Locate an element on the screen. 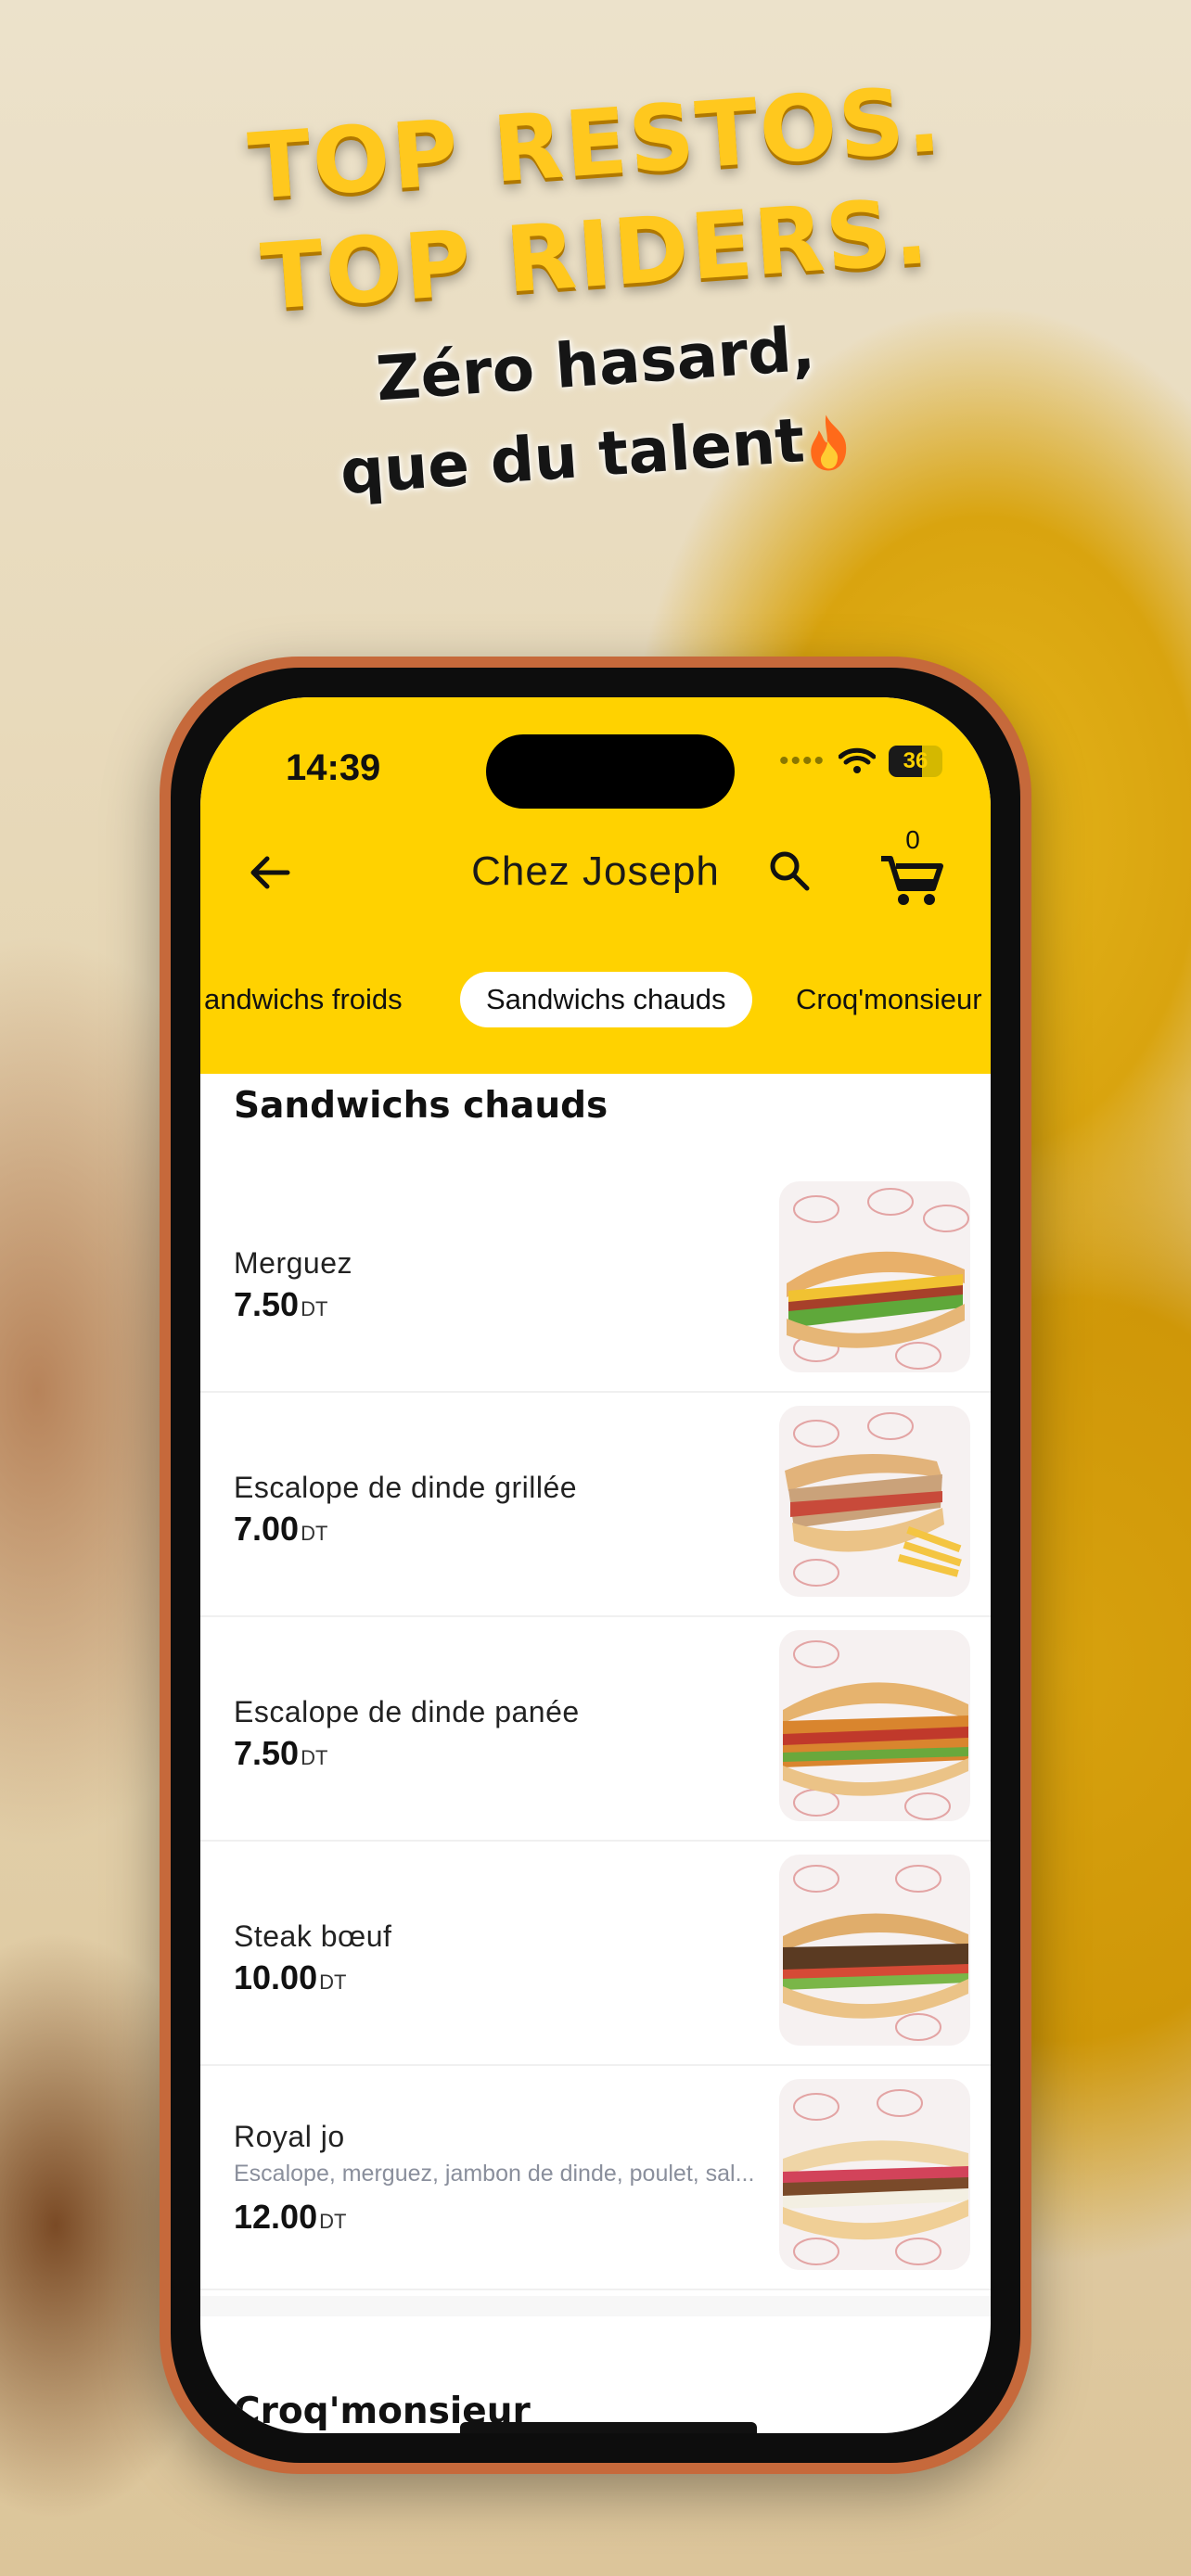 This screenshot has height=2576, width=1191. battery-icon: 36 is located at coordinates (916, 762).